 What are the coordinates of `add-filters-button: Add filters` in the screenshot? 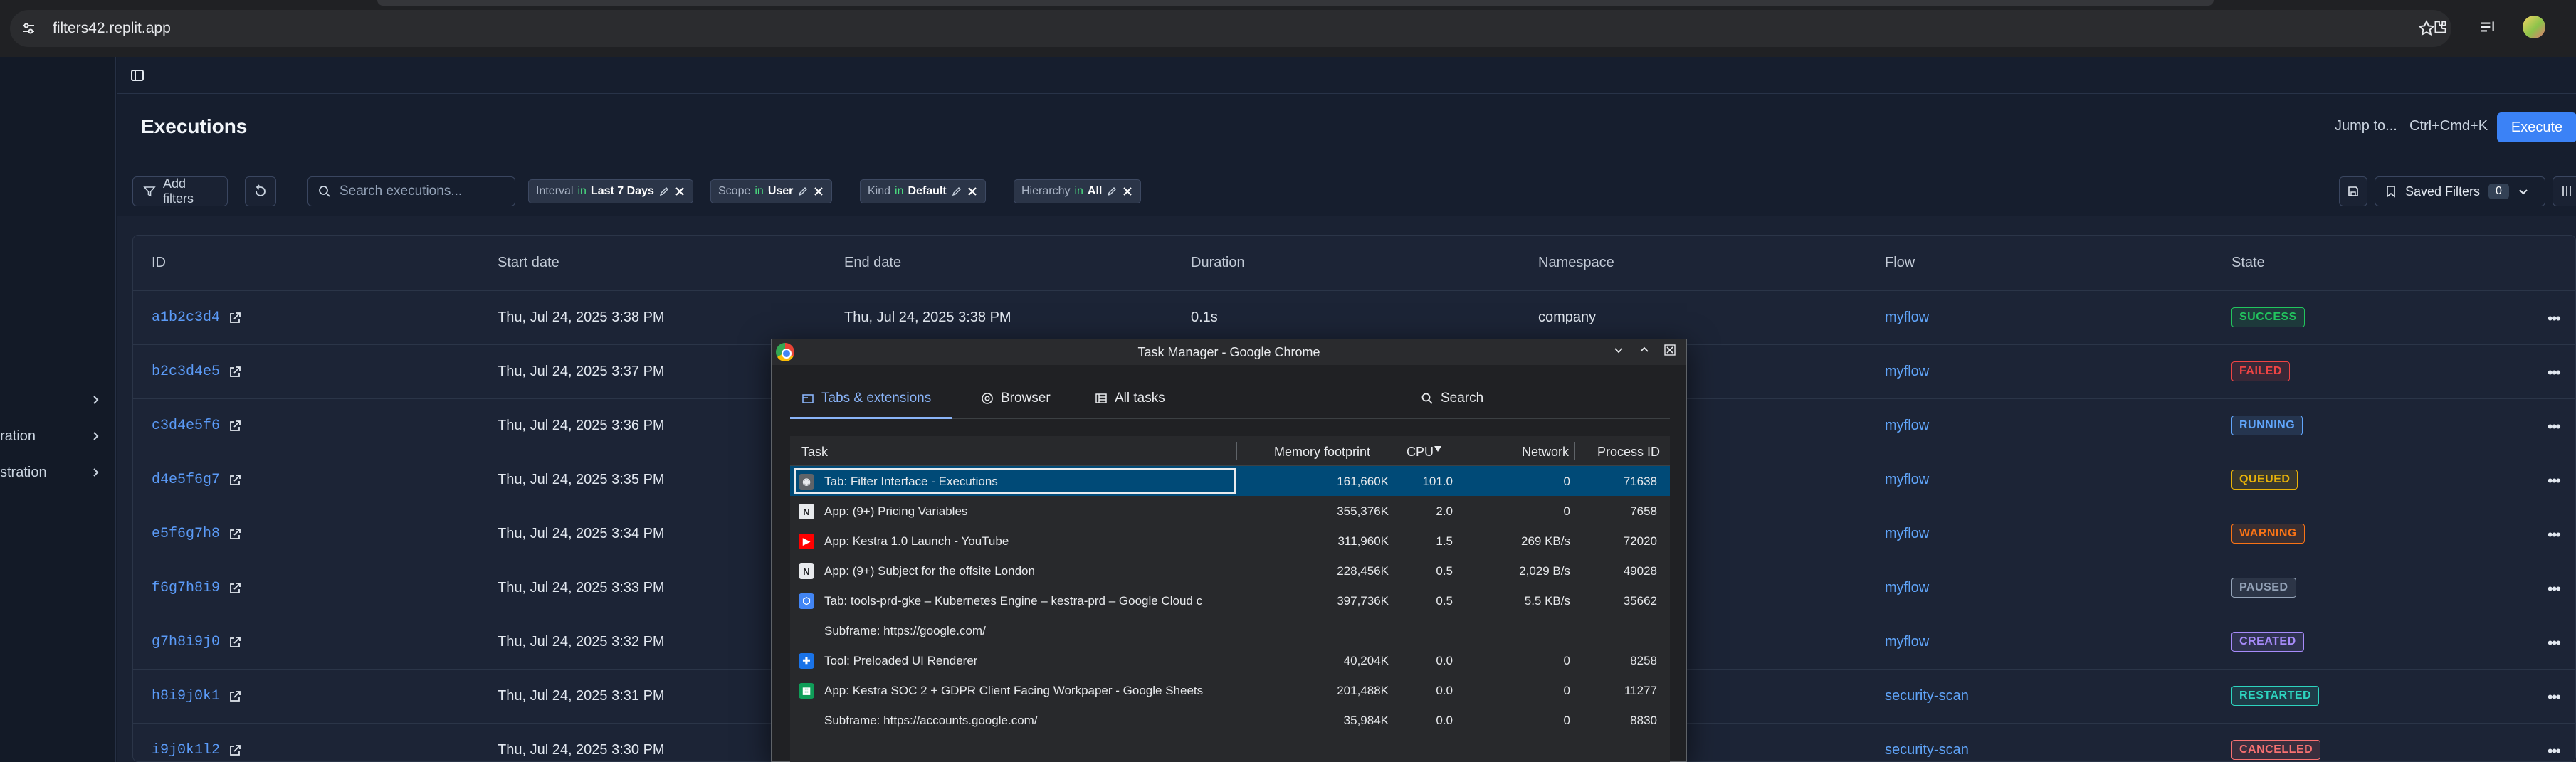 It's located at (180, 191).